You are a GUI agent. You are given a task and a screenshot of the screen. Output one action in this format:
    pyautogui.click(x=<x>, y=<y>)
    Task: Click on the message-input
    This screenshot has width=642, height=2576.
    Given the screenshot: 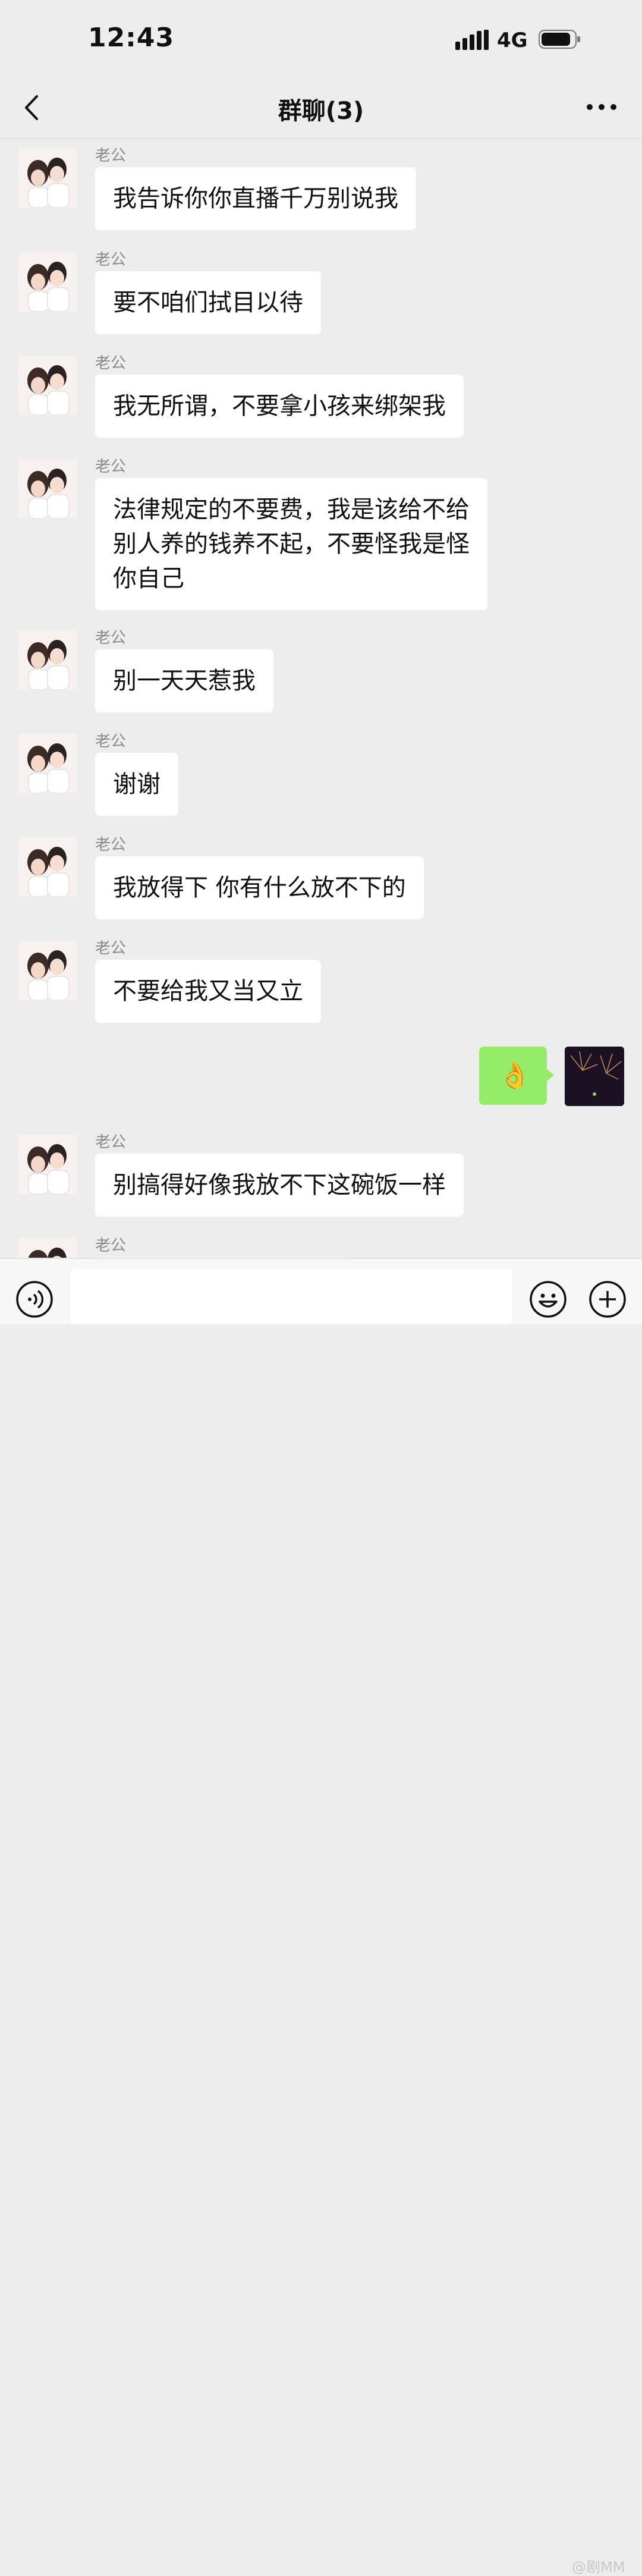 What is the action you would take?
    pyautogui.click(x=291, y=1296)
    